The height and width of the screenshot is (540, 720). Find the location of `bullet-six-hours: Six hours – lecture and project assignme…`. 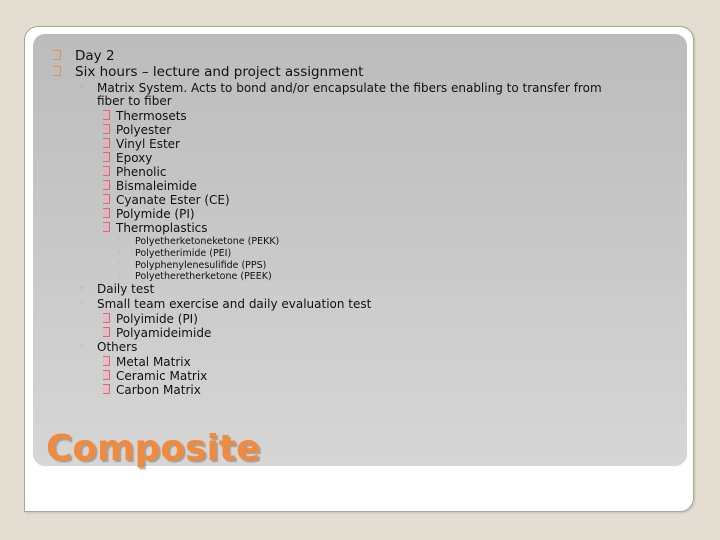

bullet-six-hours: Six hours – lecture and project assignme… is located at coordinates (208, 72).